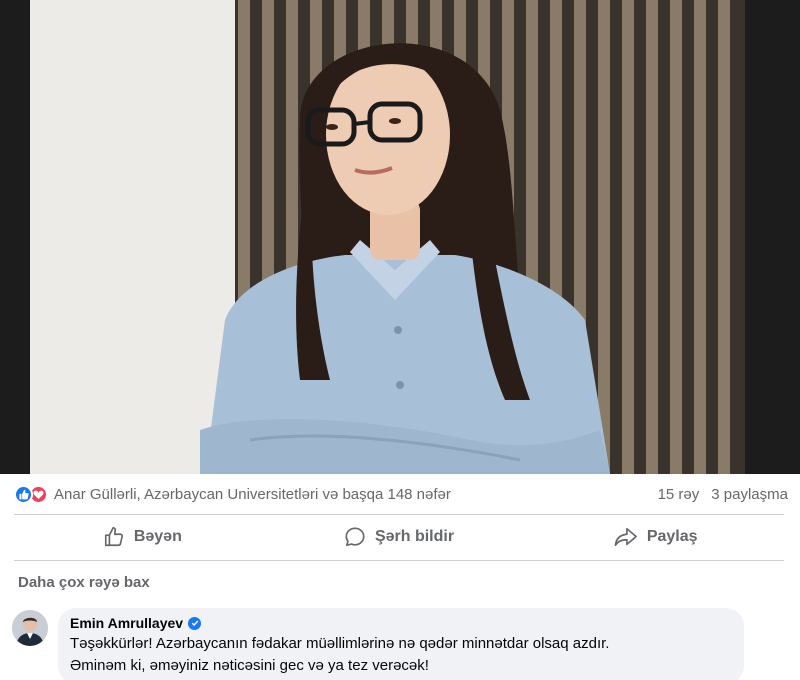  What do you see at coordinates (84, 582) in the screenshot?
I see `view-more-comments-link: Daha çox rəyə bax` at bounding box center [84, 582].